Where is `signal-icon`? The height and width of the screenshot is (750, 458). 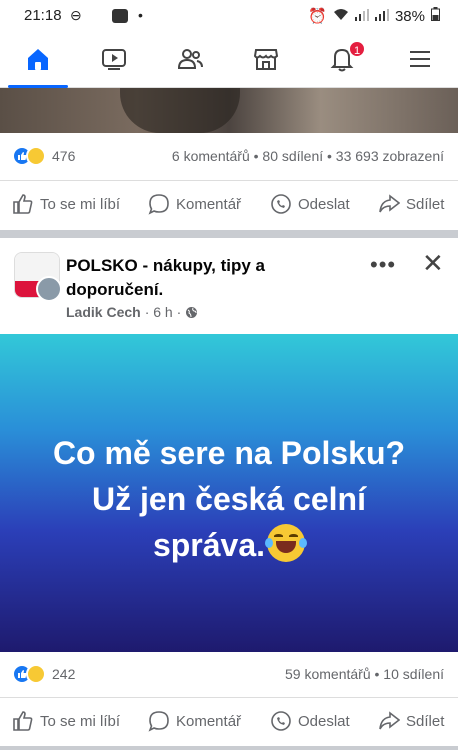 signal-icon is located at coordinates (361, 16).